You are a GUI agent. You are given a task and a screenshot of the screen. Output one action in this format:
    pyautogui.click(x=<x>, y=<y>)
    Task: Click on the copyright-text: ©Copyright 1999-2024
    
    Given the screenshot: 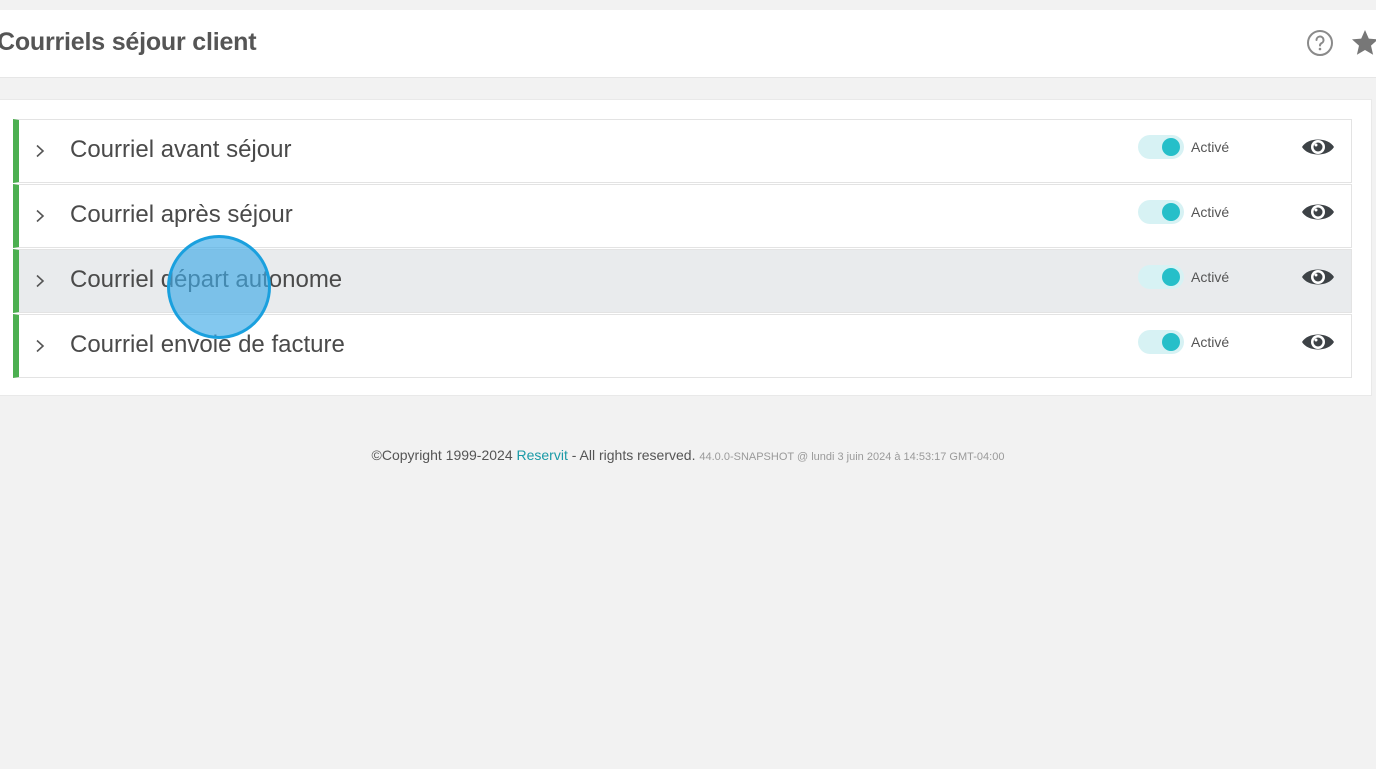 What is the action you would take?
    pyautogui.click(x=442, y=455)
    